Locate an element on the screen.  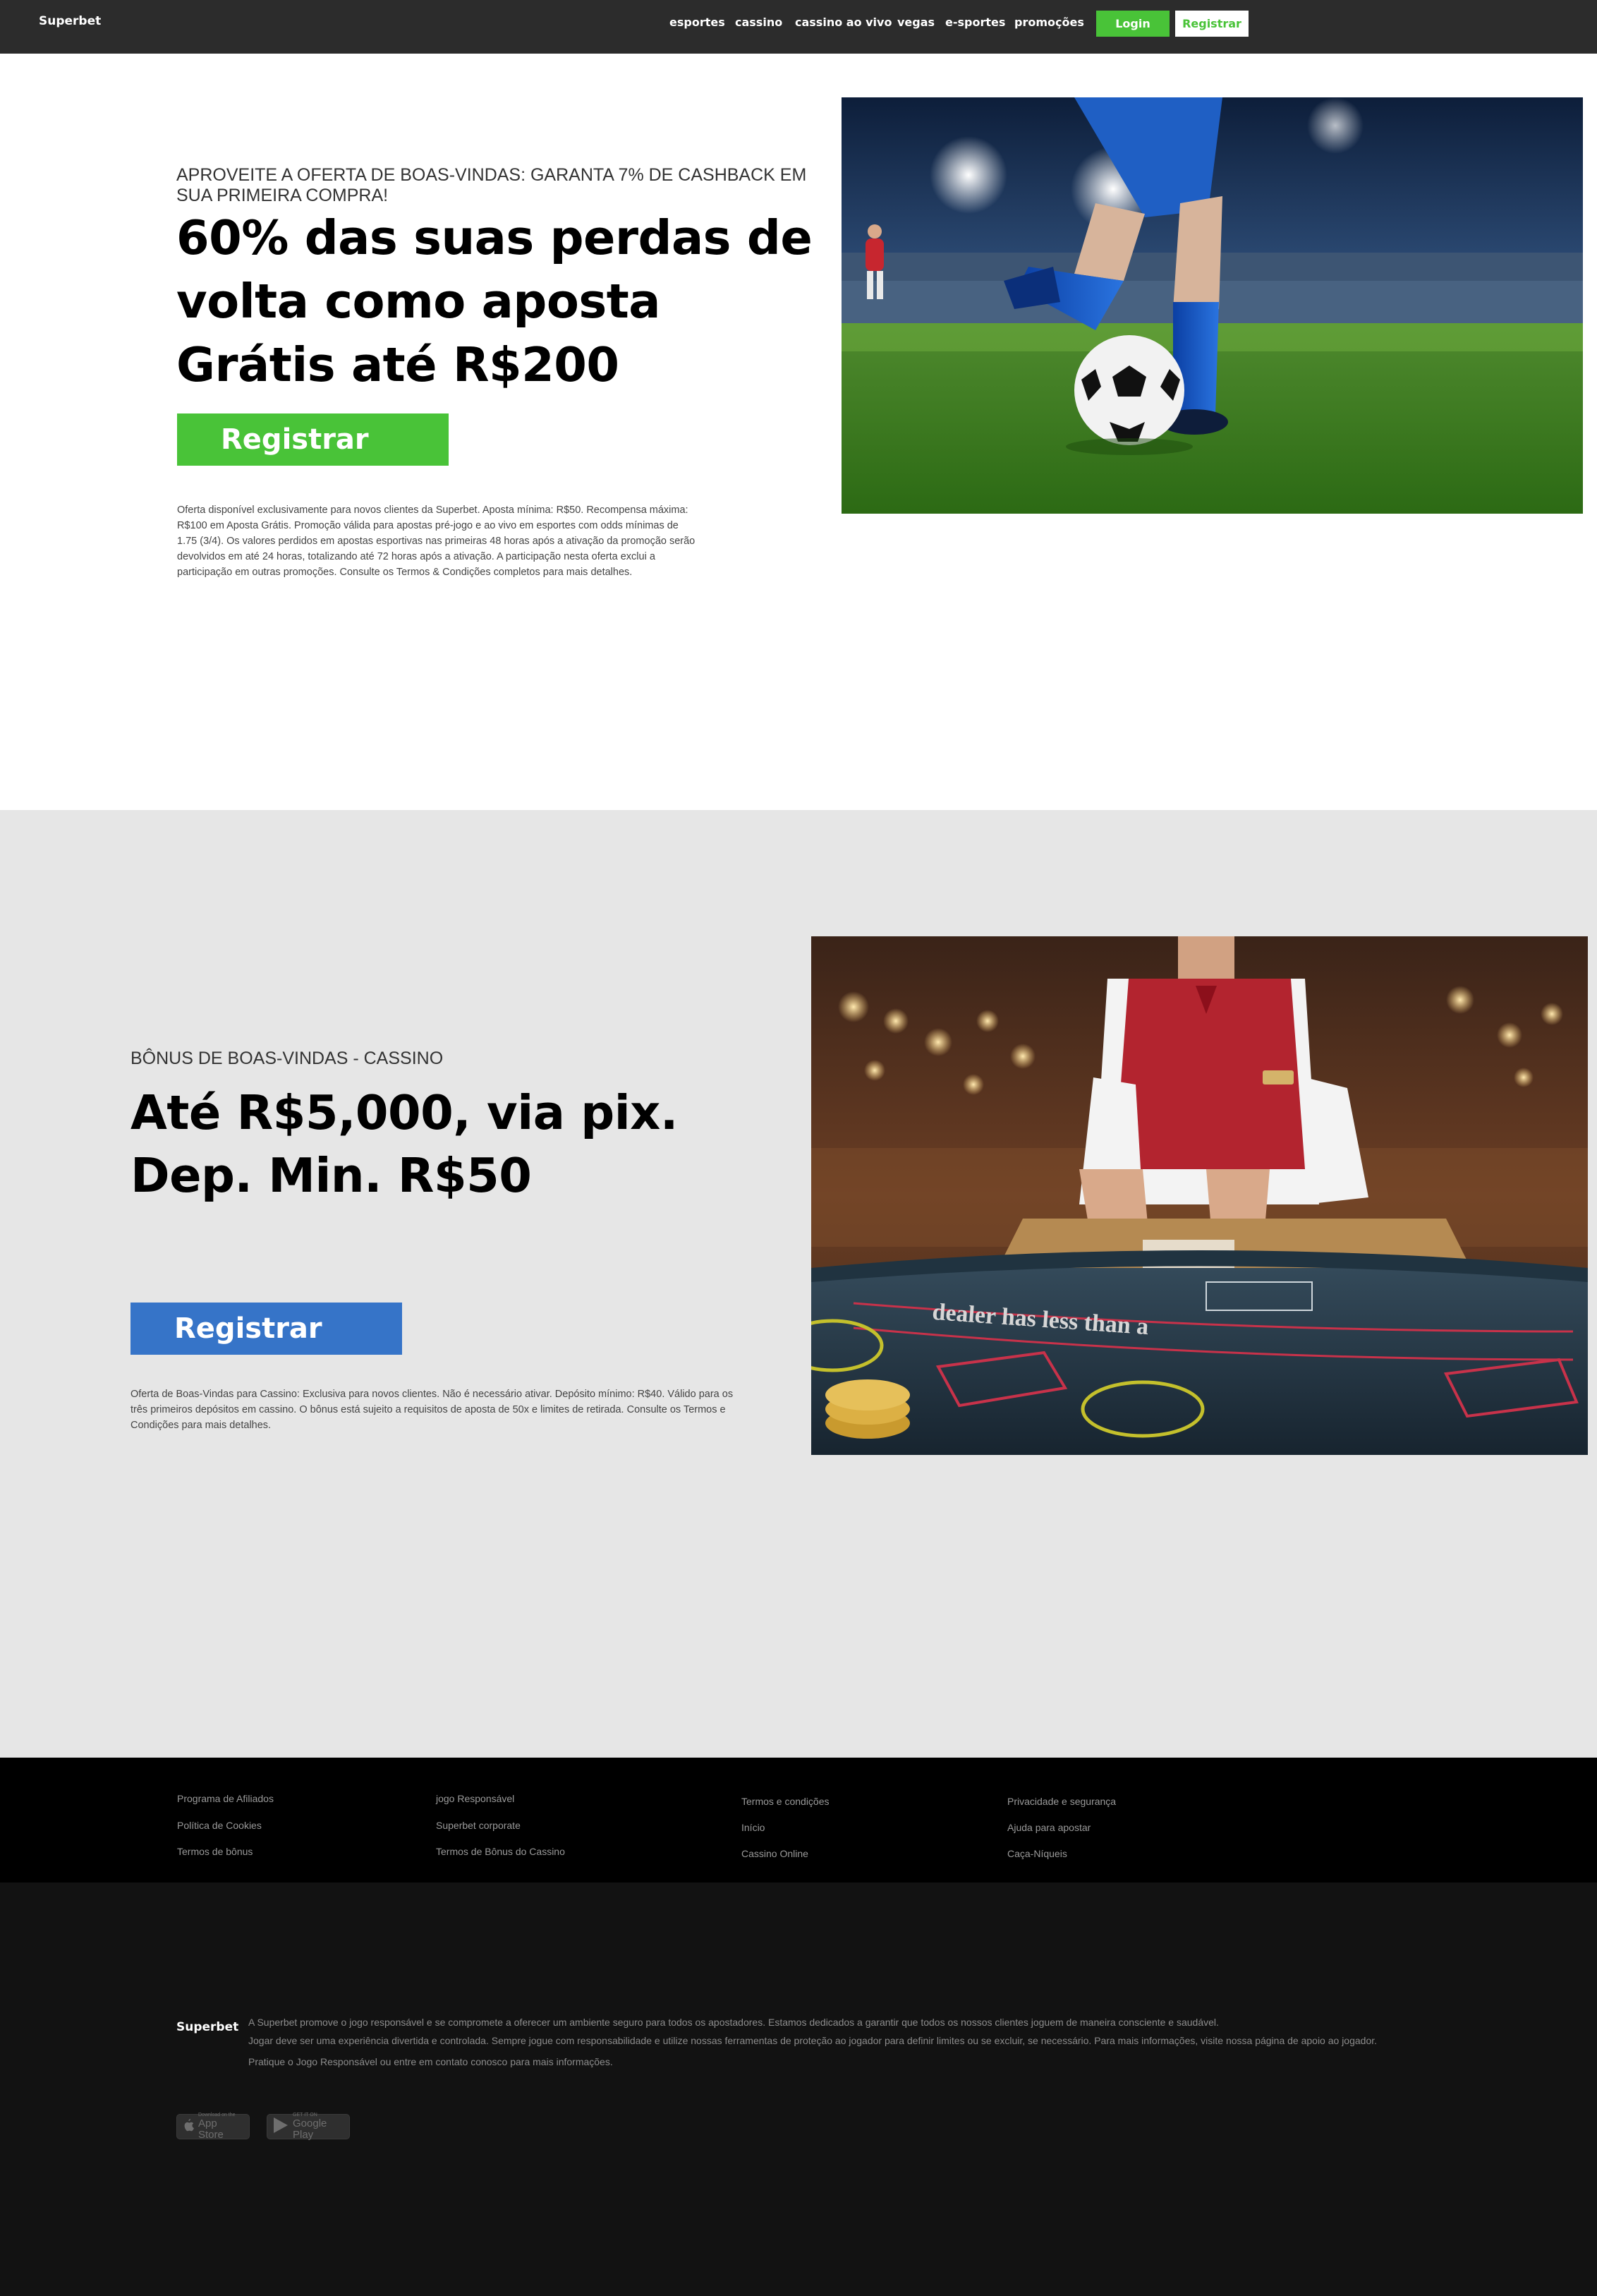
footer-link-cassino-online: Cassino Online is located at coordinates (774, 1853).